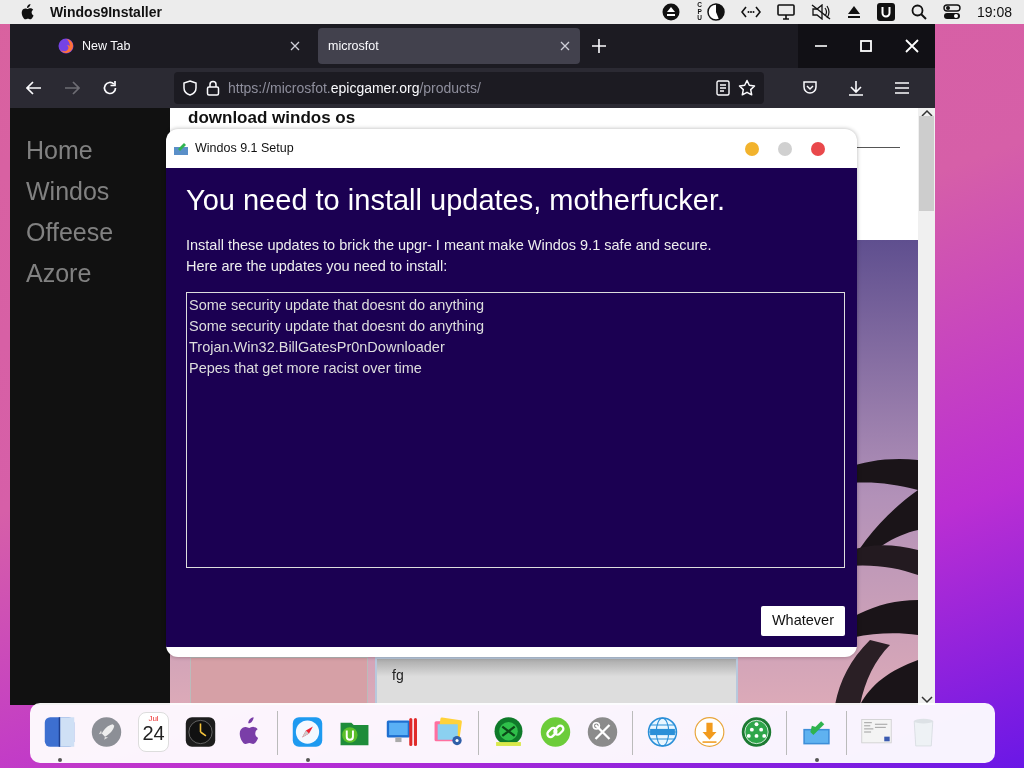  I want to click on pocket-icon, so click(810, 88).